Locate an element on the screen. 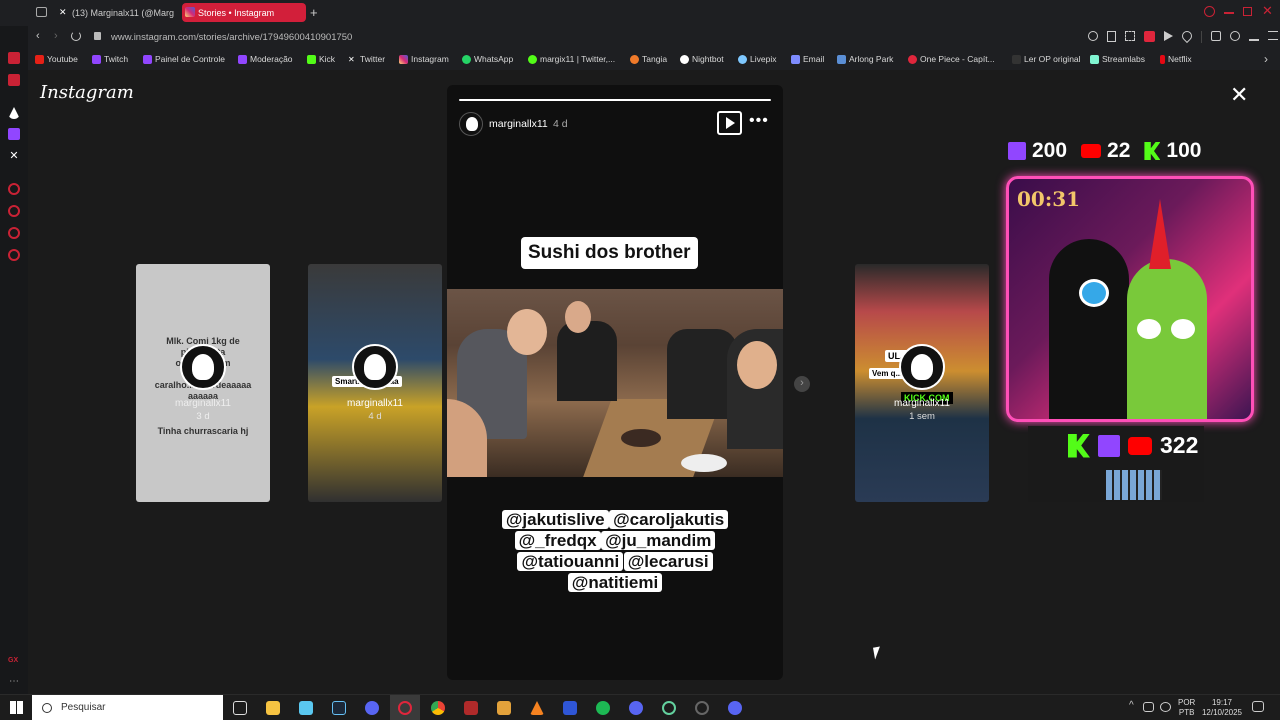 Image resolution: width=1280 pixels, height=720 pixels. close-window-icon: ✕ is located at coordinates (1267, 11).